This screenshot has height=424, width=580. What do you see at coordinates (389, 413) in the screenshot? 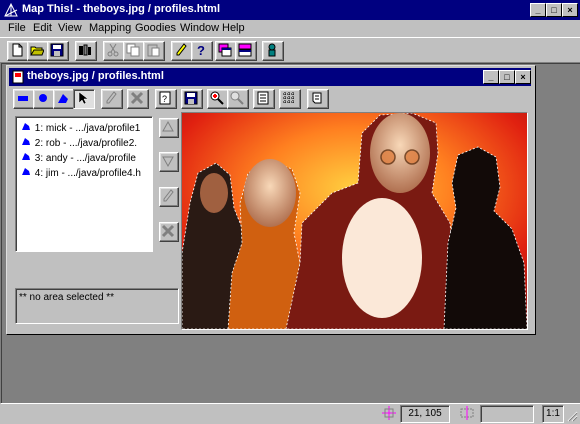
I see `crosshair-icon` at bounding box center [389, 413].